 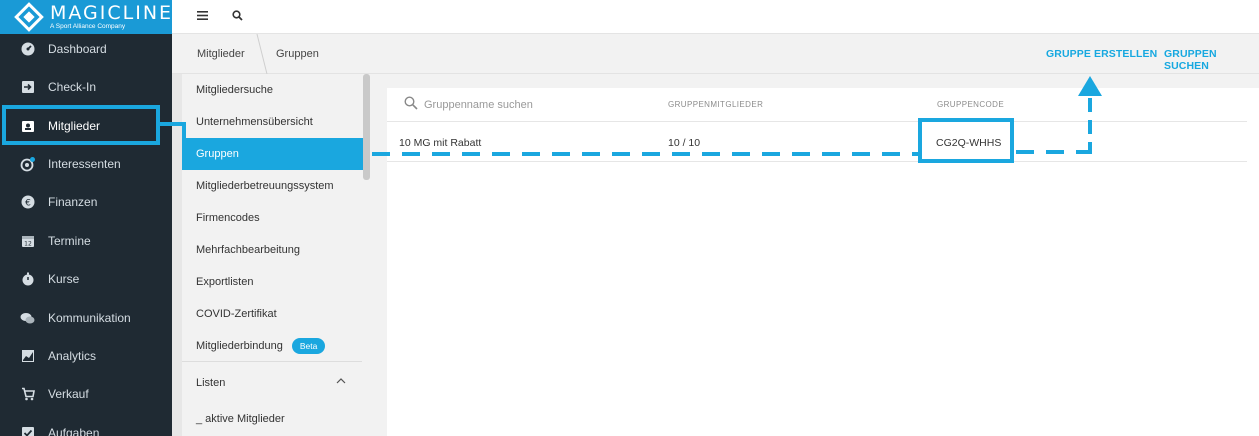 What do you see at coordinates (715, 104) in the screenshot?
I see `column-header-members: GRUPPENMITGLIEDER` at bounding box center [715, 104].